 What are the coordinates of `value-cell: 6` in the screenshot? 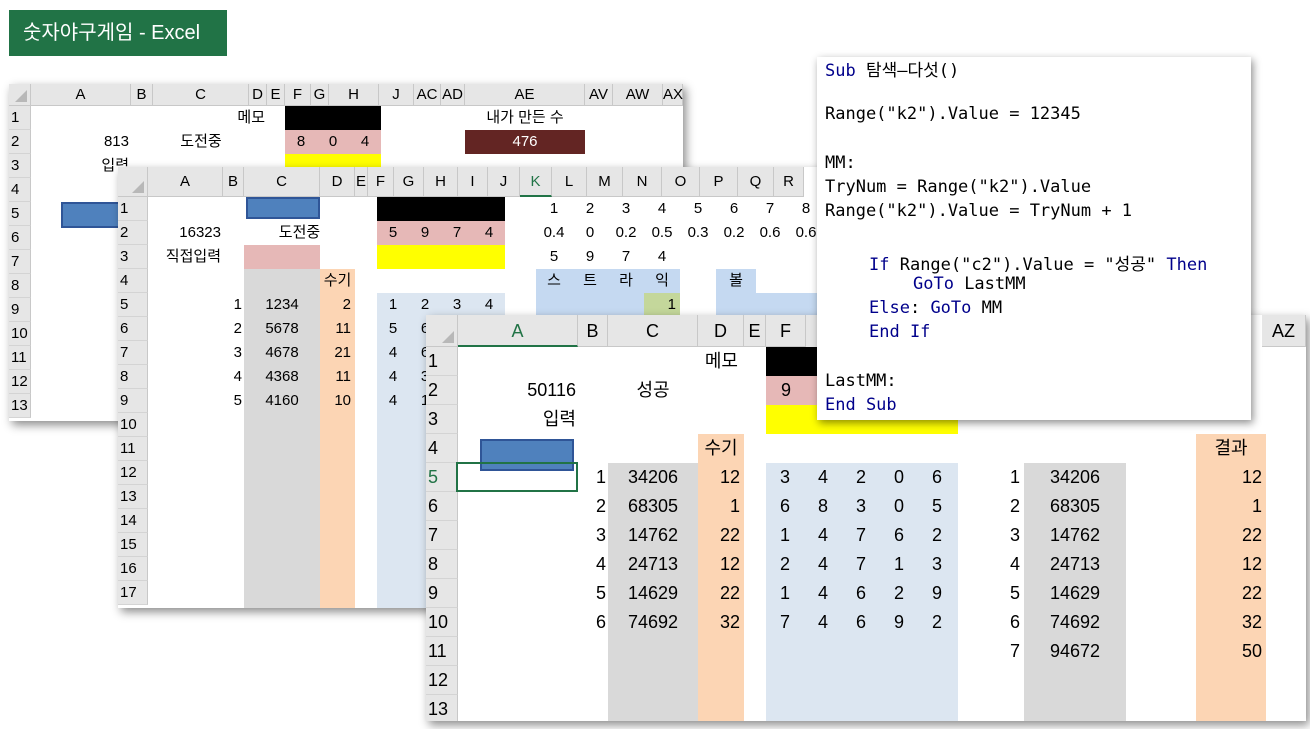 It's located at (734, 208).